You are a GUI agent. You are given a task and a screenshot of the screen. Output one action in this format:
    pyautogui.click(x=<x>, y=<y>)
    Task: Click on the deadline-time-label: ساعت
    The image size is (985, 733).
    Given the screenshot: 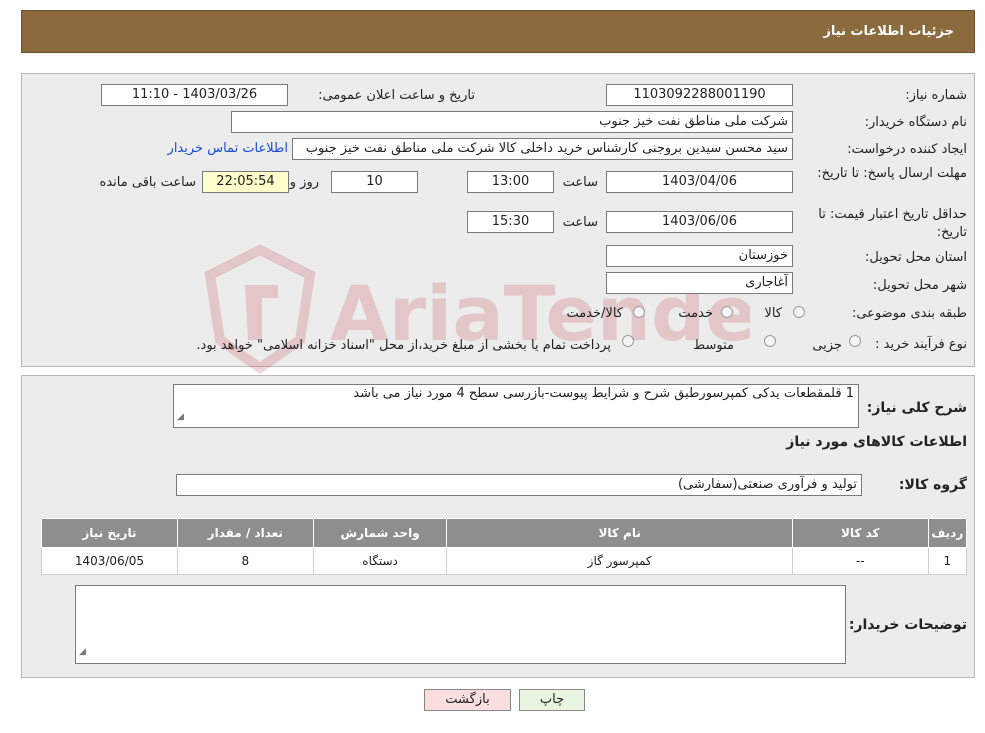 What is the action you would take?
    pyautogui.click(x=580, y=182)
    